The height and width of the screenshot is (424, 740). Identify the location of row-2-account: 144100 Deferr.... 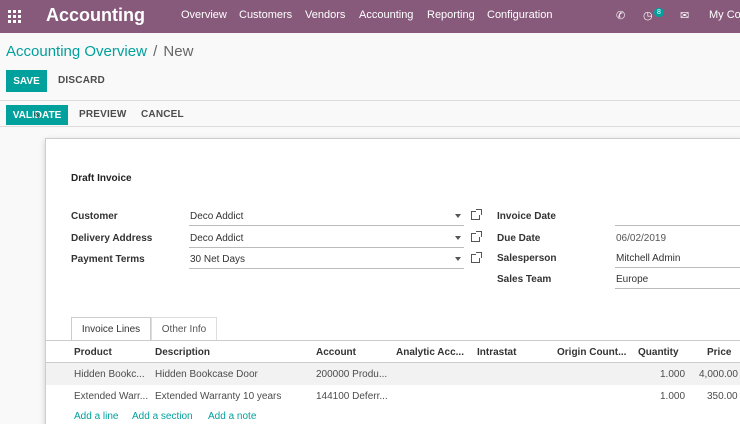
(352, 396).